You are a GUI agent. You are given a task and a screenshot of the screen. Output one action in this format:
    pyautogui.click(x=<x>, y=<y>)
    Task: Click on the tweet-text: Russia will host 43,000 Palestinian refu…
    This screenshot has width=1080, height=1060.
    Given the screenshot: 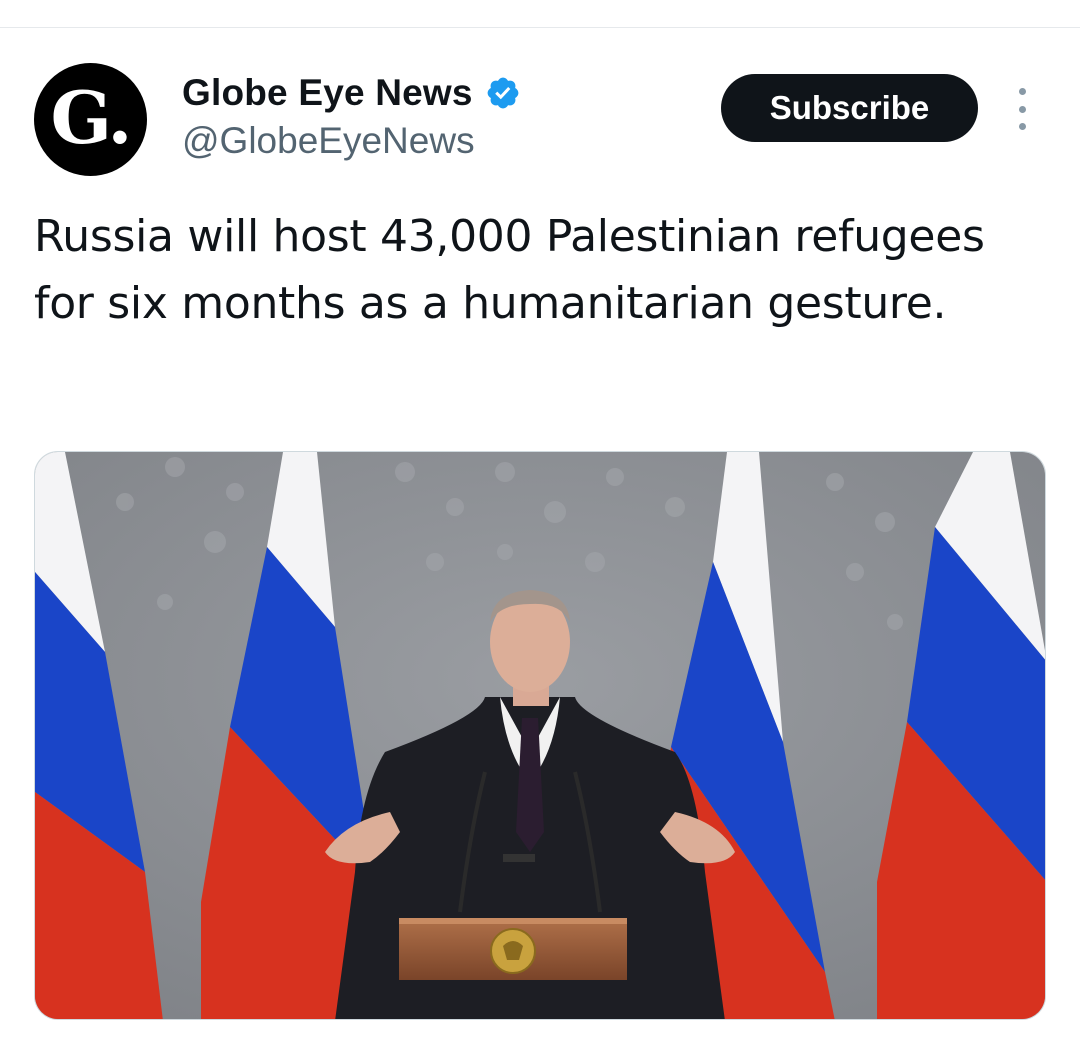 What is the action you would take?
    pyautogui.click(x=509, y=270)
    